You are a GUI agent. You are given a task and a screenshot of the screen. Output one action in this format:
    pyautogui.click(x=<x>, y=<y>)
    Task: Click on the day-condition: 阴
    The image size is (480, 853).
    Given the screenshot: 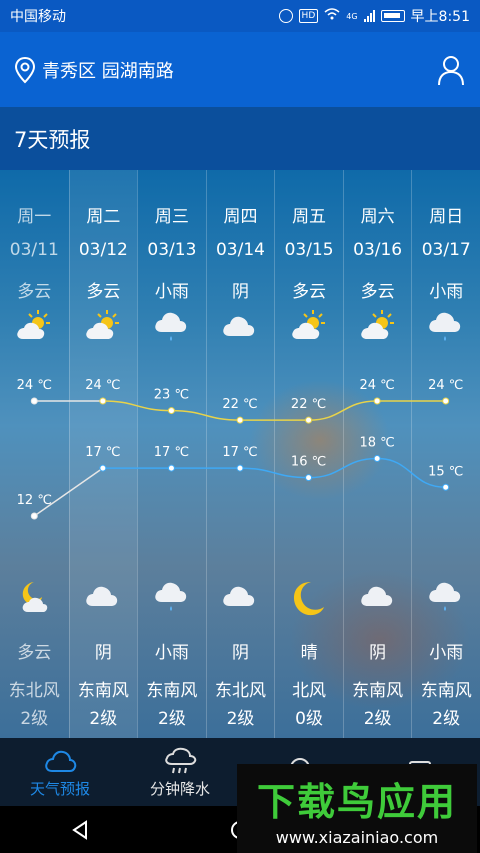 What is the action you would take?
    pyautogui.click(x=240, y=292)
    